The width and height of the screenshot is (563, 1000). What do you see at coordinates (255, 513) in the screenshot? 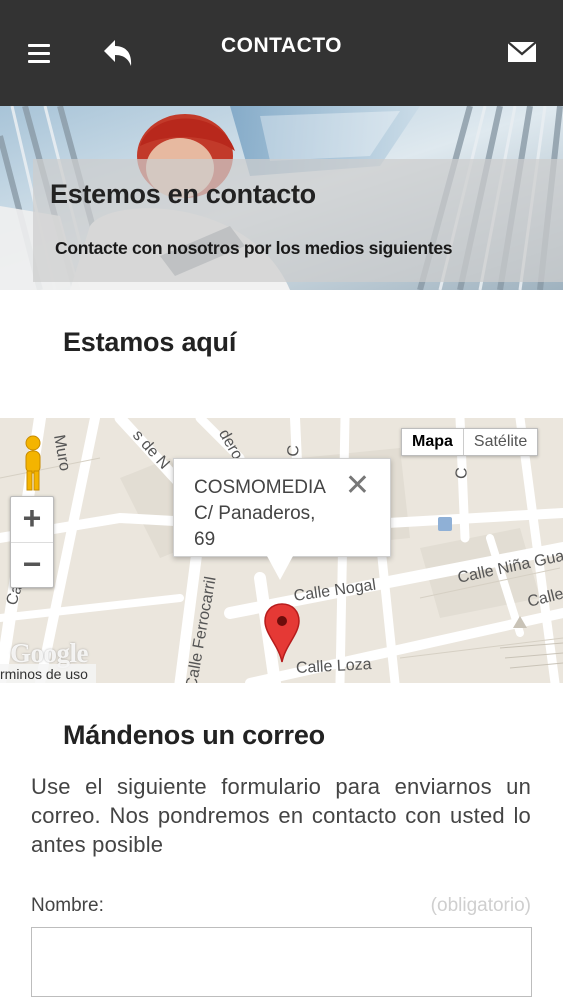
I see `info-window-line2: C/ Panaderos,` at bounding box center [255, 513].